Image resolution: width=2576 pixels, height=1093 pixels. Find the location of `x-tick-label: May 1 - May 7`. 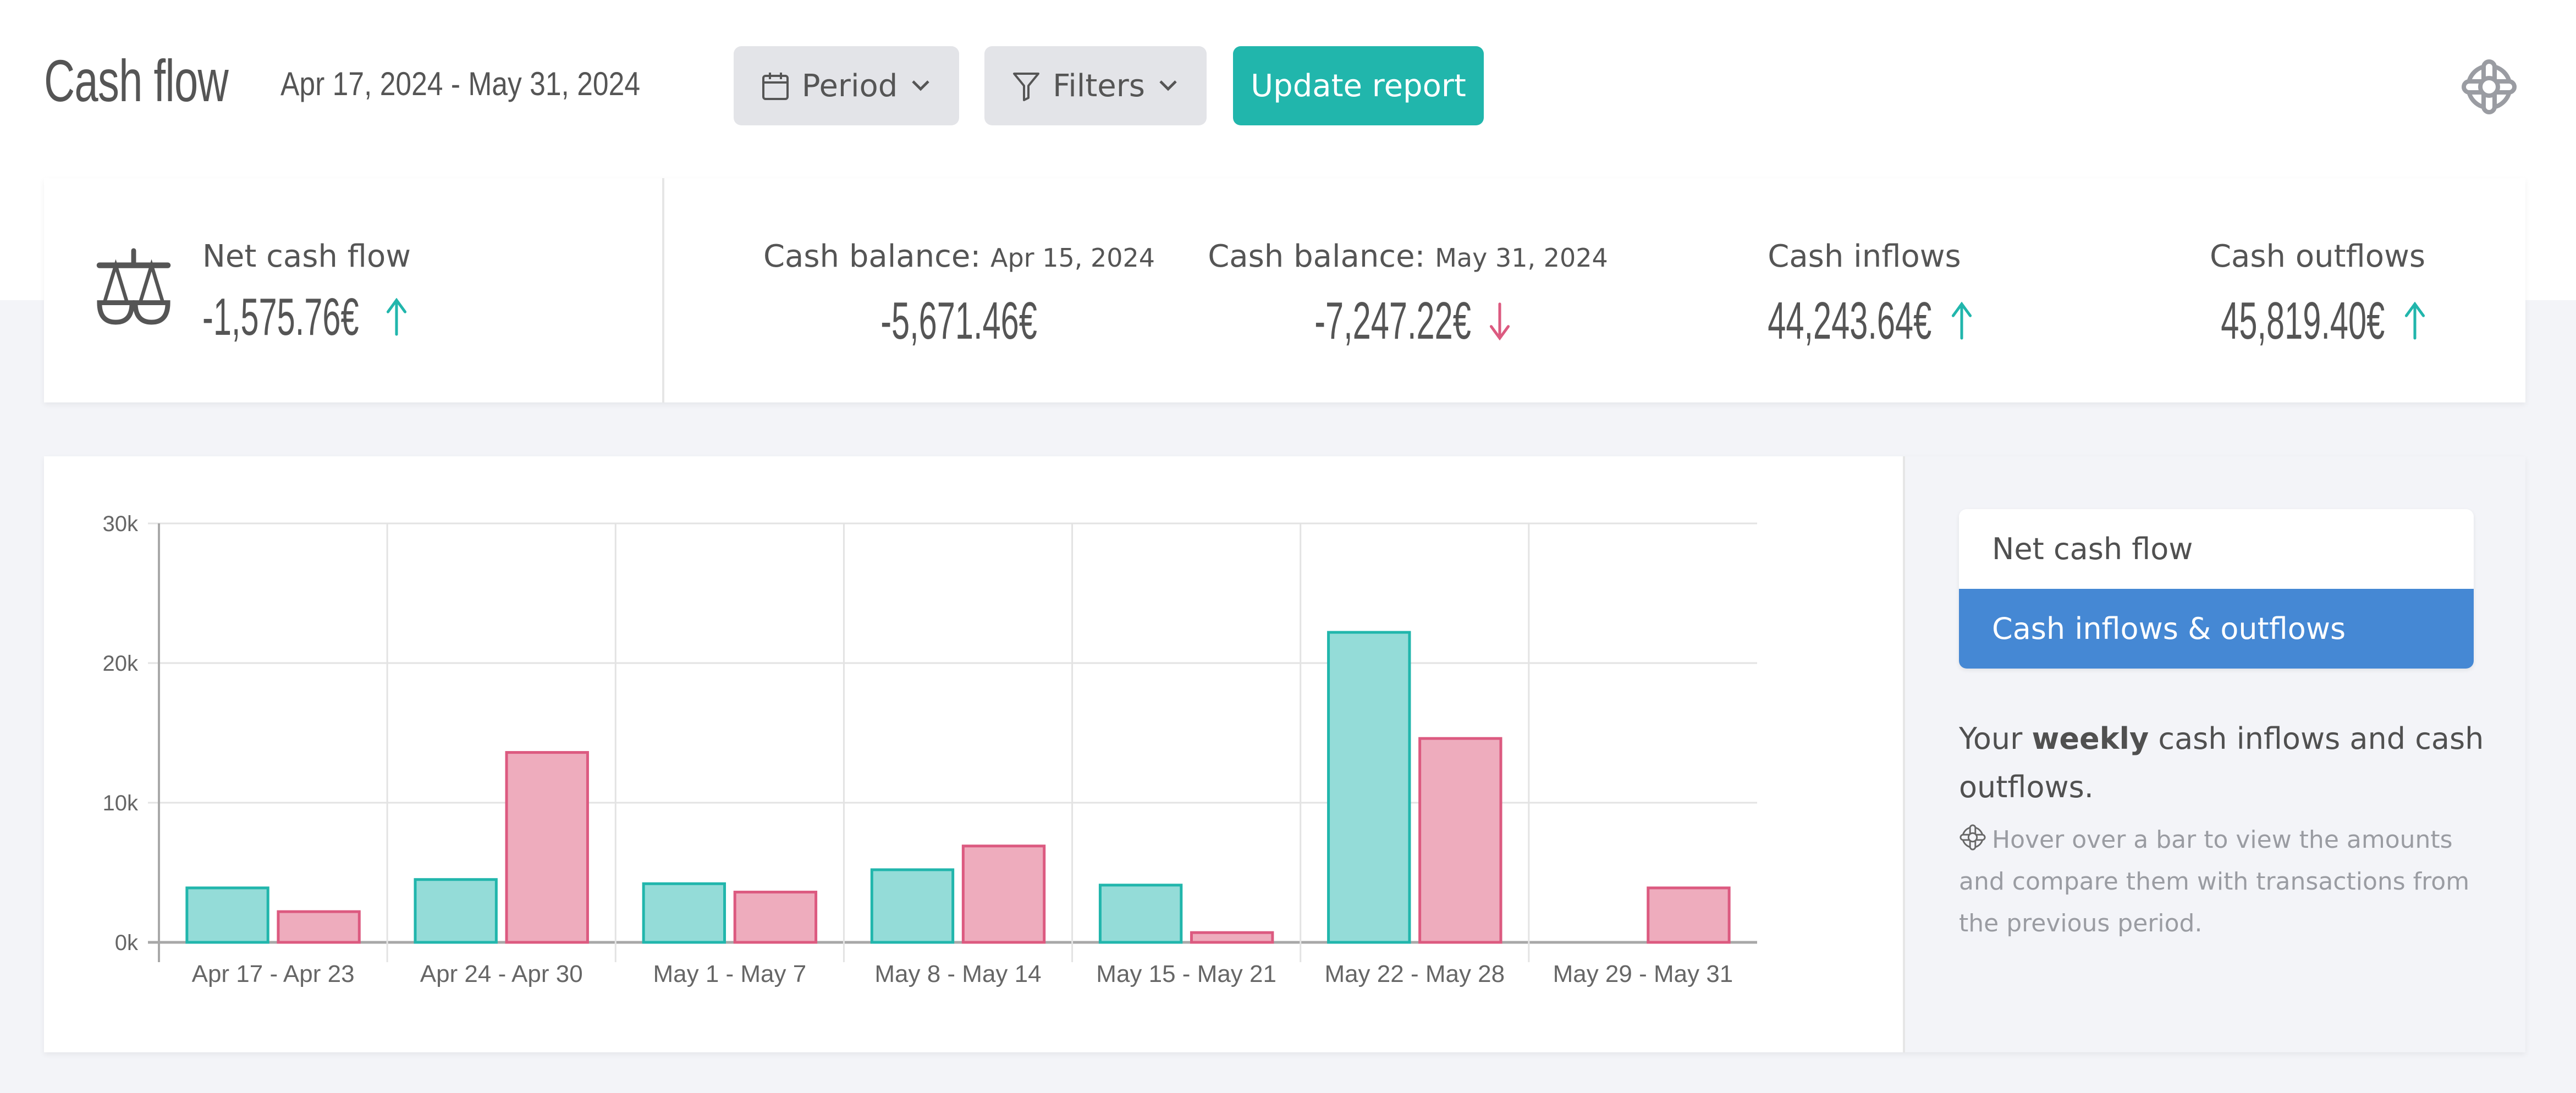

x-tick-label: May 1 - May 7 is located at coordinates (729, 973).